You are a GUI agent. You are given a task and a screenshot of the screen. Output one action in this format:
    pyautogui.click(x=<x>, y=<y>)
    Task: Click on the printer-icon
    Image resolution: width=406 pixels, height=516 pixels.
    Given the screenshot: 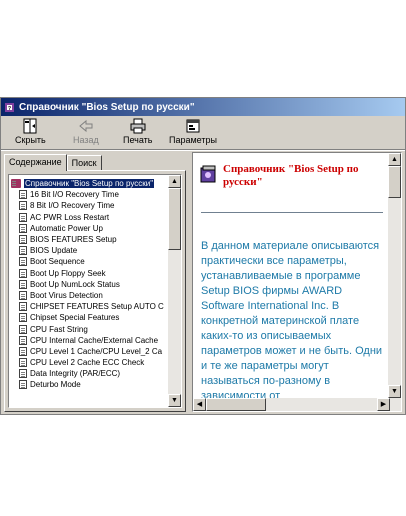 What is the action you would take?
    pyautogui.click(x=138, y=126)
    